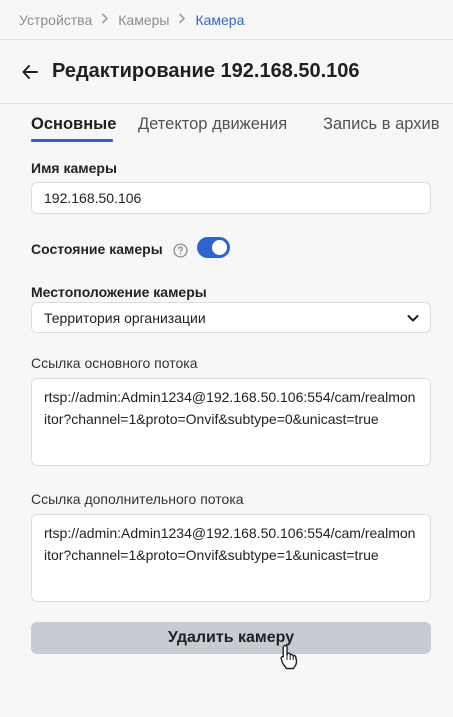 This screenshot has height=717, width=453. Describe the element at coordinates (220, 19) in the screenshot. I see `breadcrumb-item-camera: Камера` at that location.